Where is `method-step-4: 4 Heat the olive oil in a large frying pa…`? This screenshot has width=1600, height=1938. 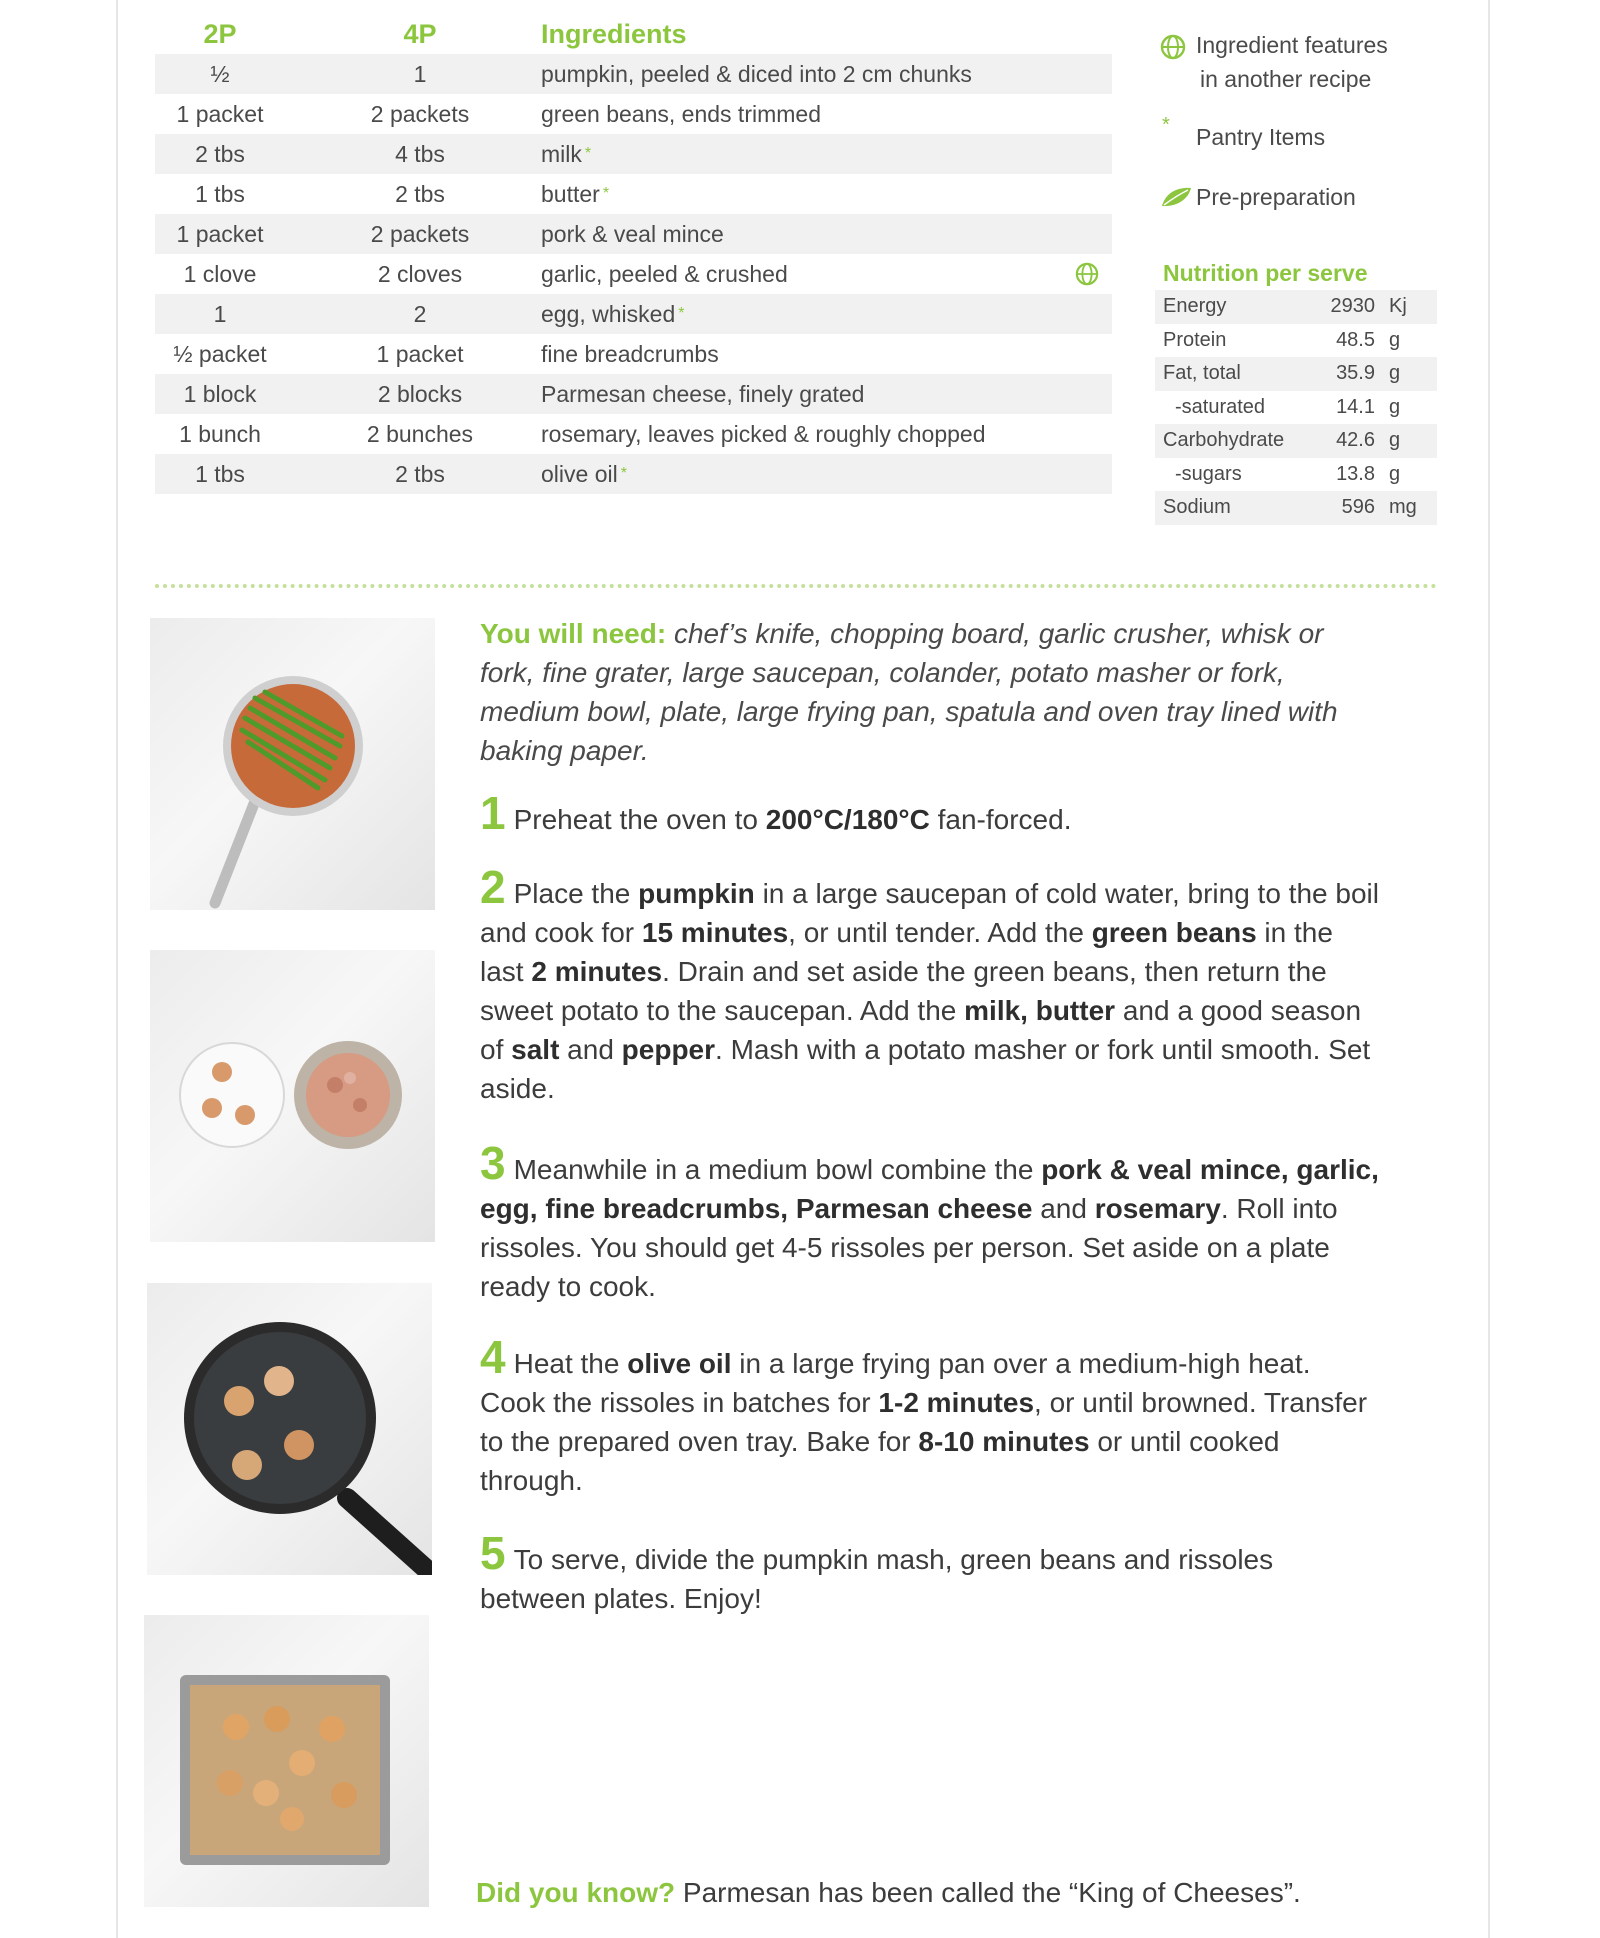 method-step-4: 4 Heat the olive oil in a large frying pa… is located at coordinates (930, 1417).